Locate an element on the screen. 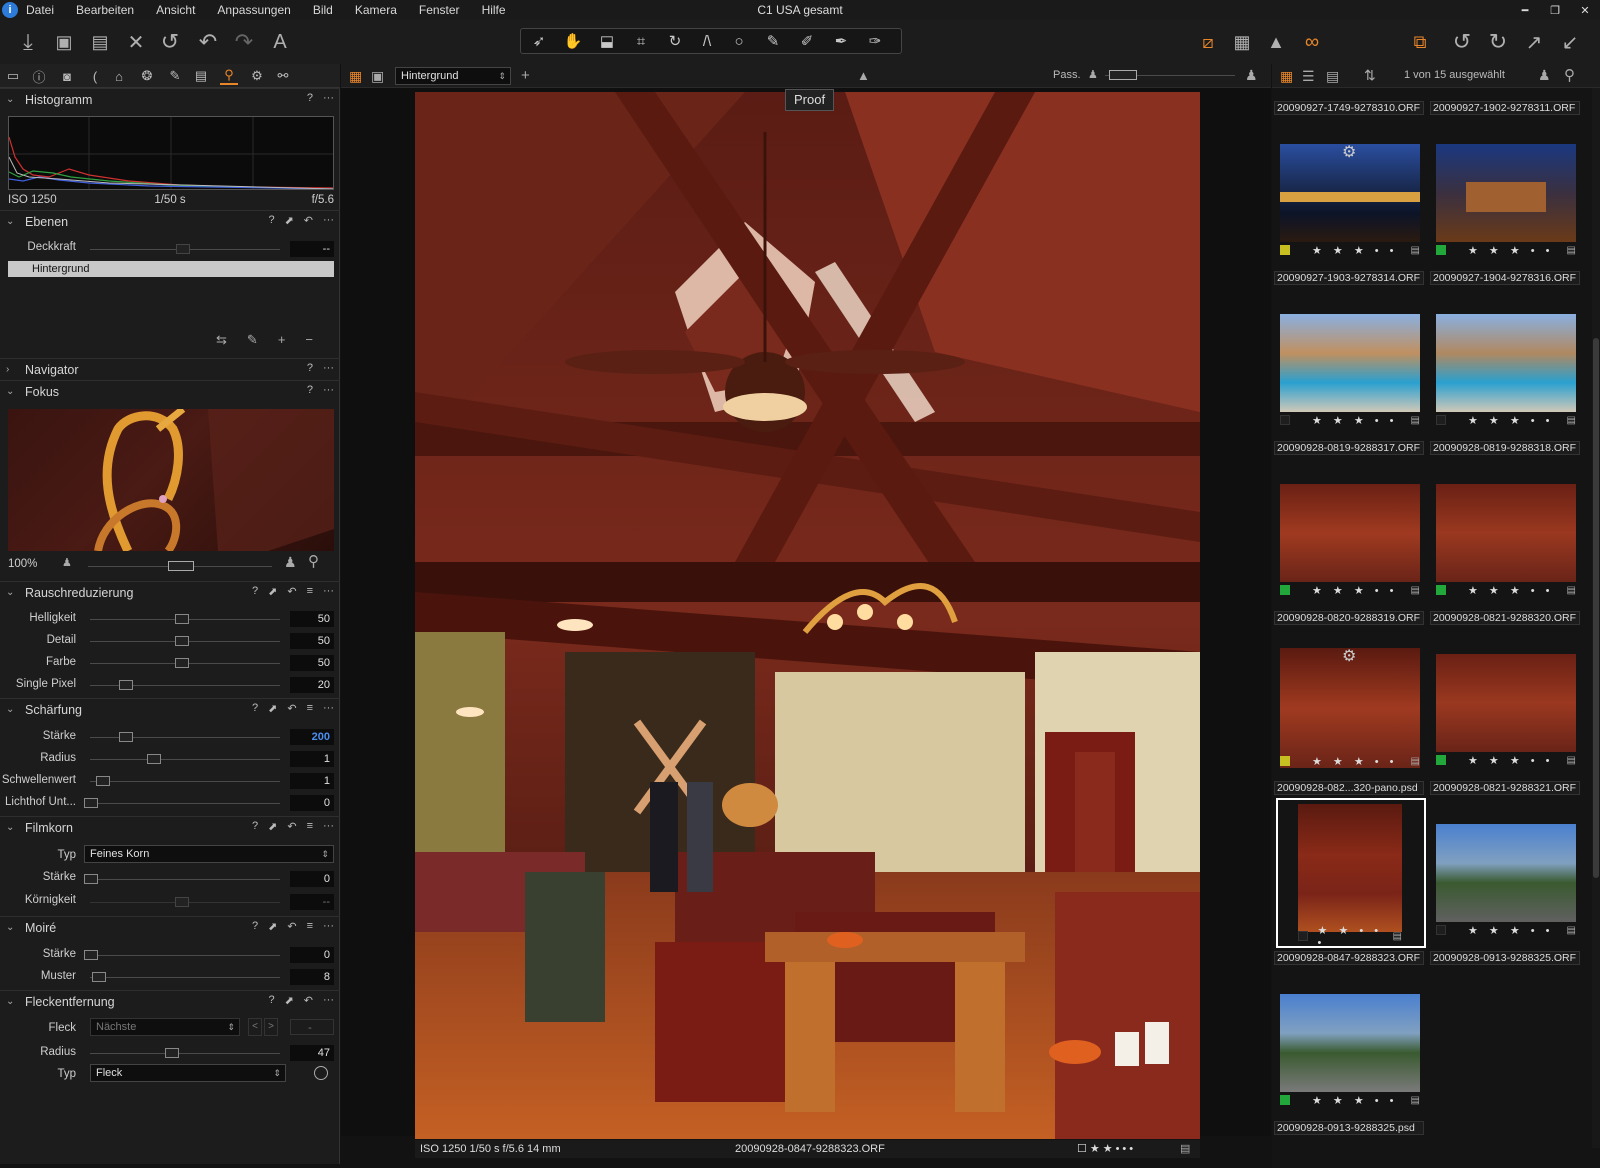 This screenshot has width=1600, height=1168. noise-header: ⌄ Rauschreduzierung ? ⬈ ↶ ≡ ··· is located at coordinates (170, 592).